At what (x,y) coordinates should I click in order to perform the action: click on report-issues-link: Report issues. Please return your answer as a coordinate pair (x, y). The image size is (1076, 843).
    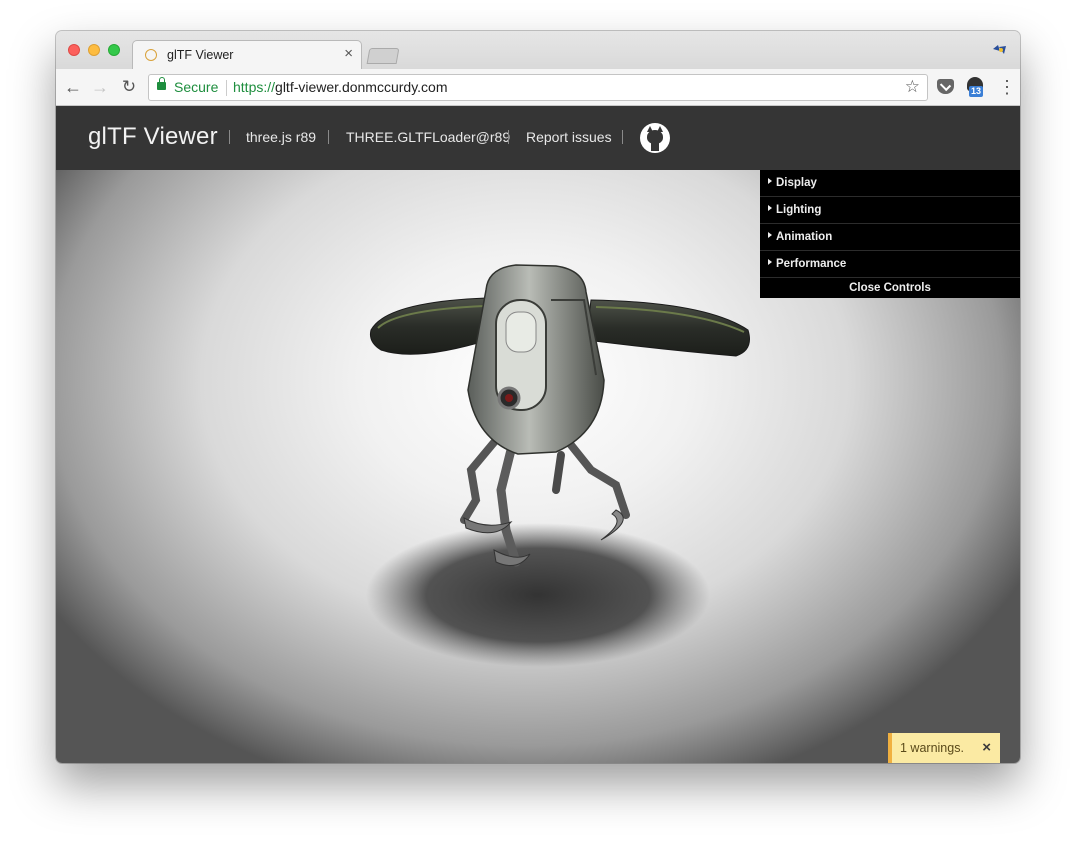
    Looking at the image, I should click on (569, 137).